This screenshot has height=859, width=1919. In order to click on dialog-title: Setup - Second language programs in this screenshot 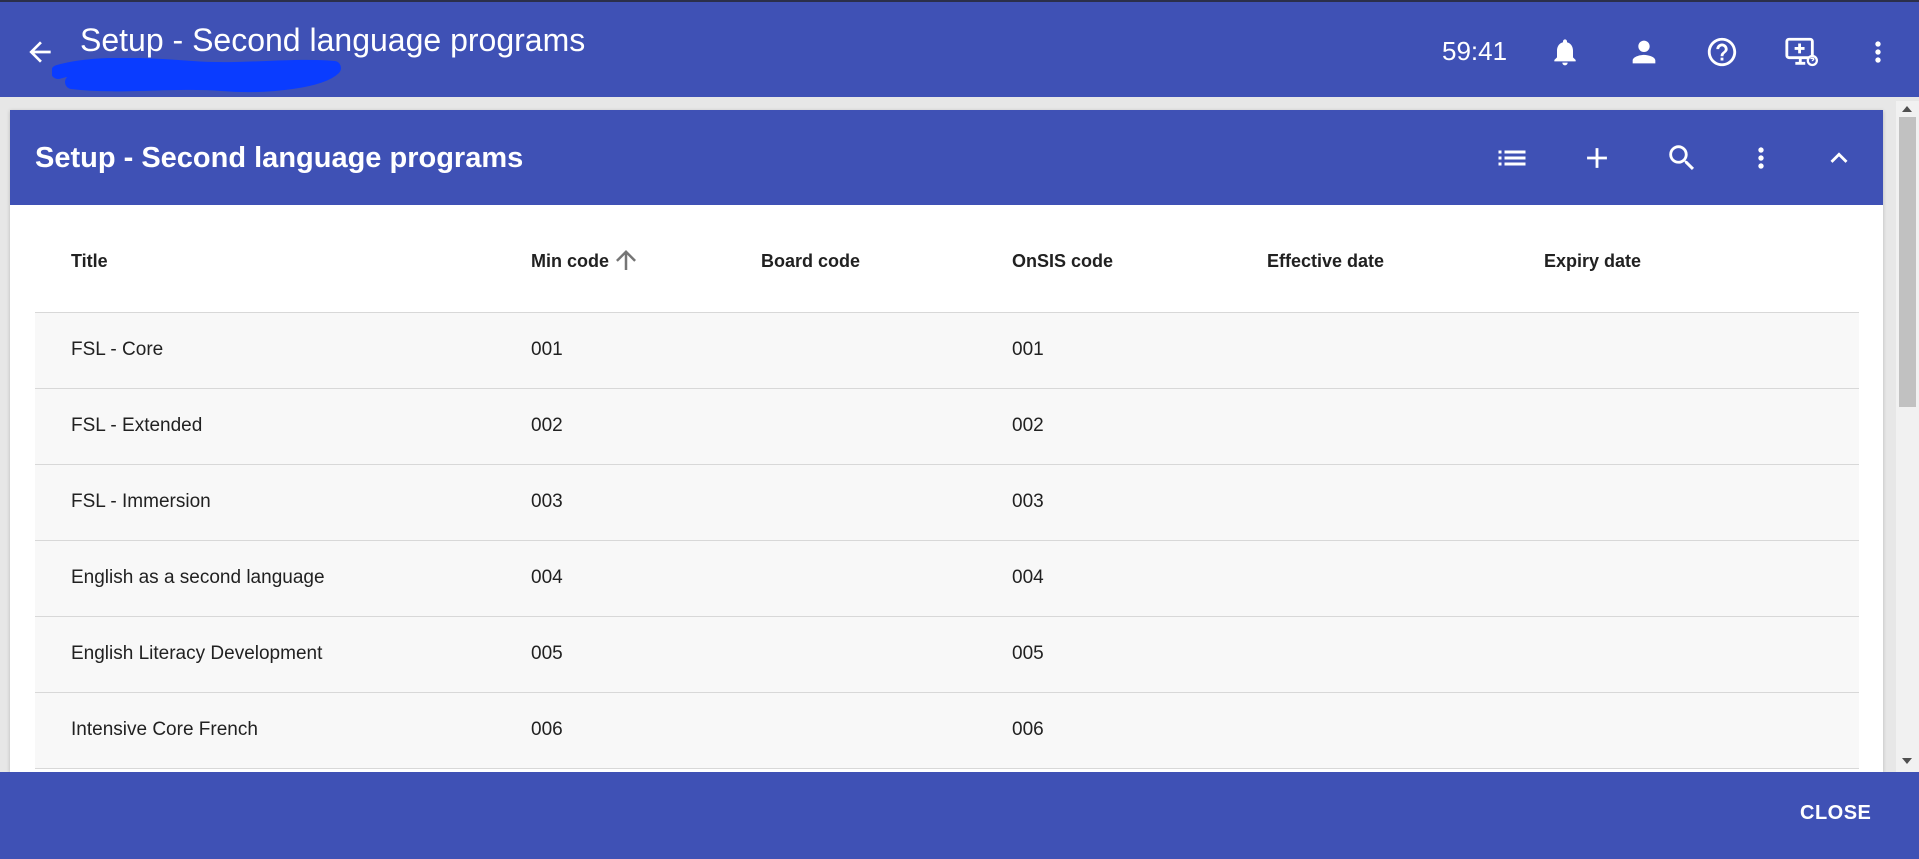, I will do `click(279, 158)`.